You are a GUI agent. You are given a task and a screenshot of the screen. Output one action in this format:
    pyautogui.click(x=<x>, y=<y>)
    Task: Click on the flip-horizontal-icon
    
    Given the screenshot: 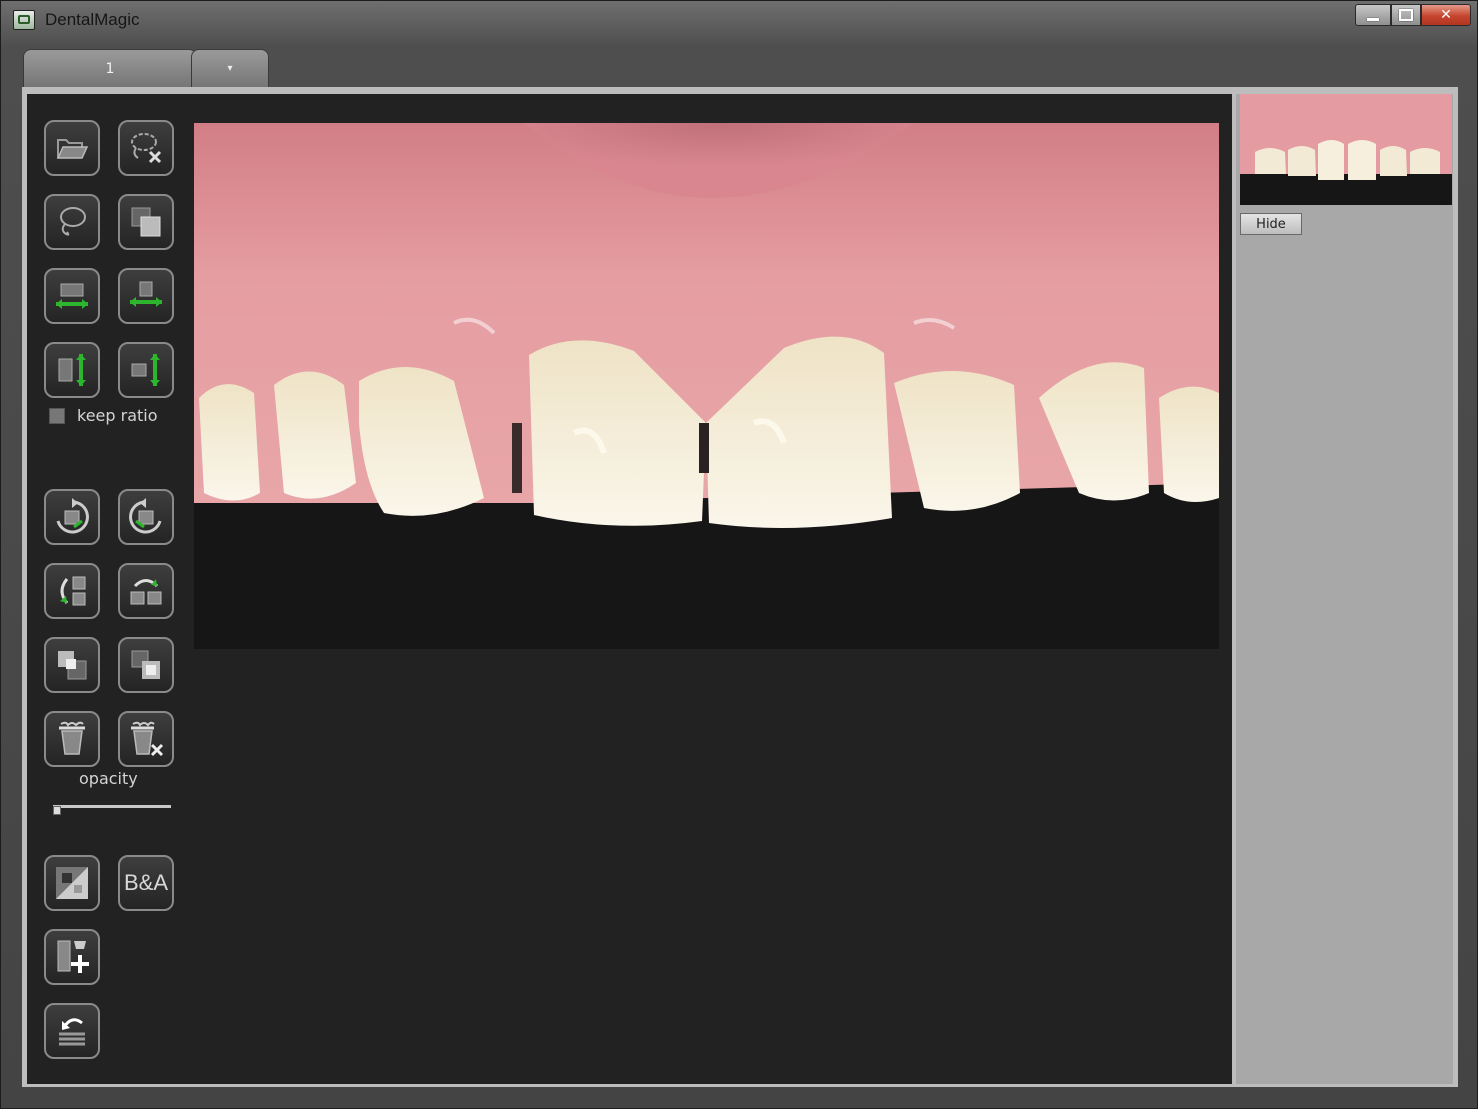 What is the action you would take?
    pyautogui.click(x=146, y=592)
    